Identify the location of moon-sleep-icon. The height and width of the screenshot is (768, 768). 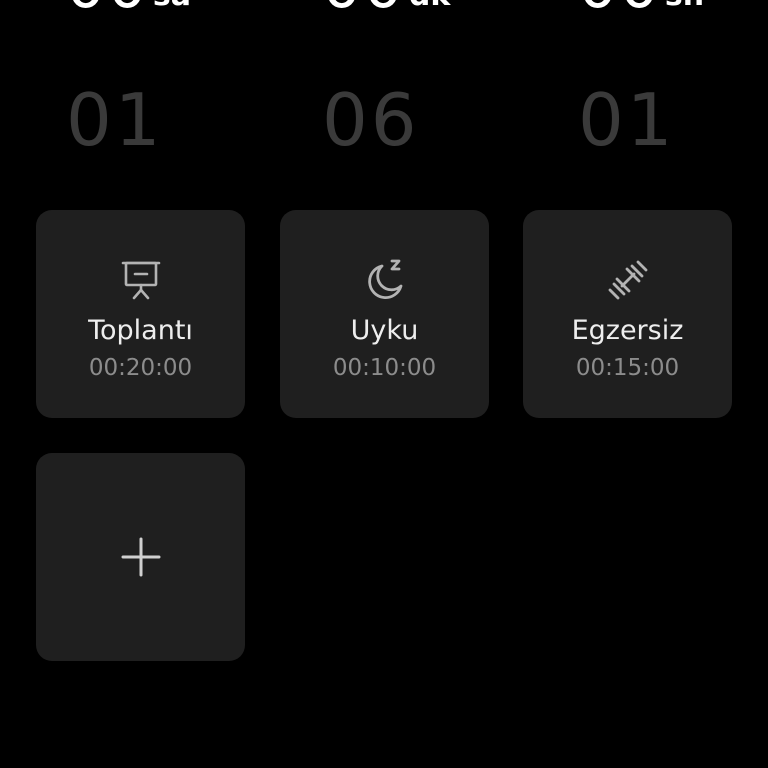
(385, 280).